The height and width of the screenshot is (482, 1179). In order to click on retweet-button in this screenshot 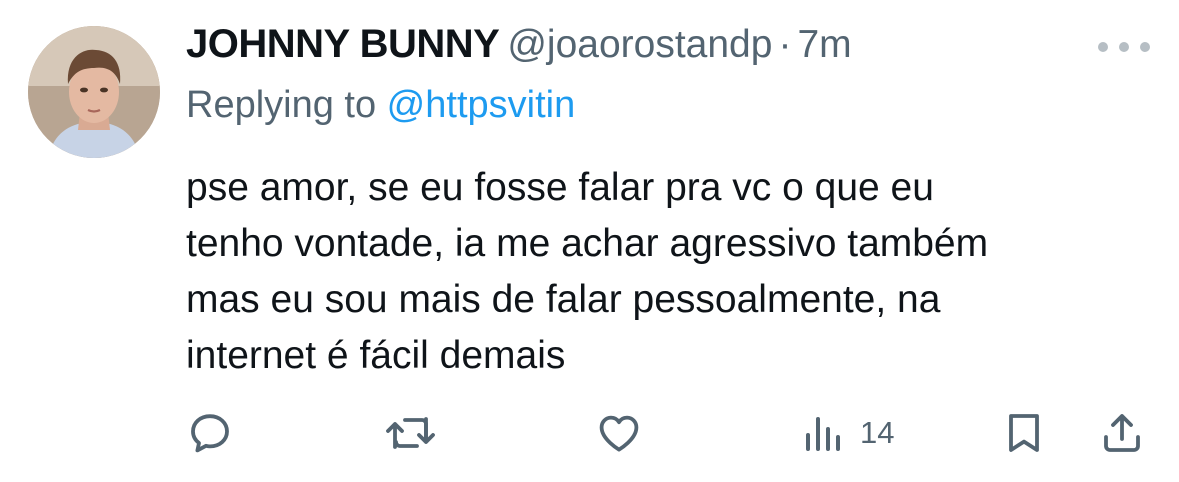, I will do `click(411, 433)`.